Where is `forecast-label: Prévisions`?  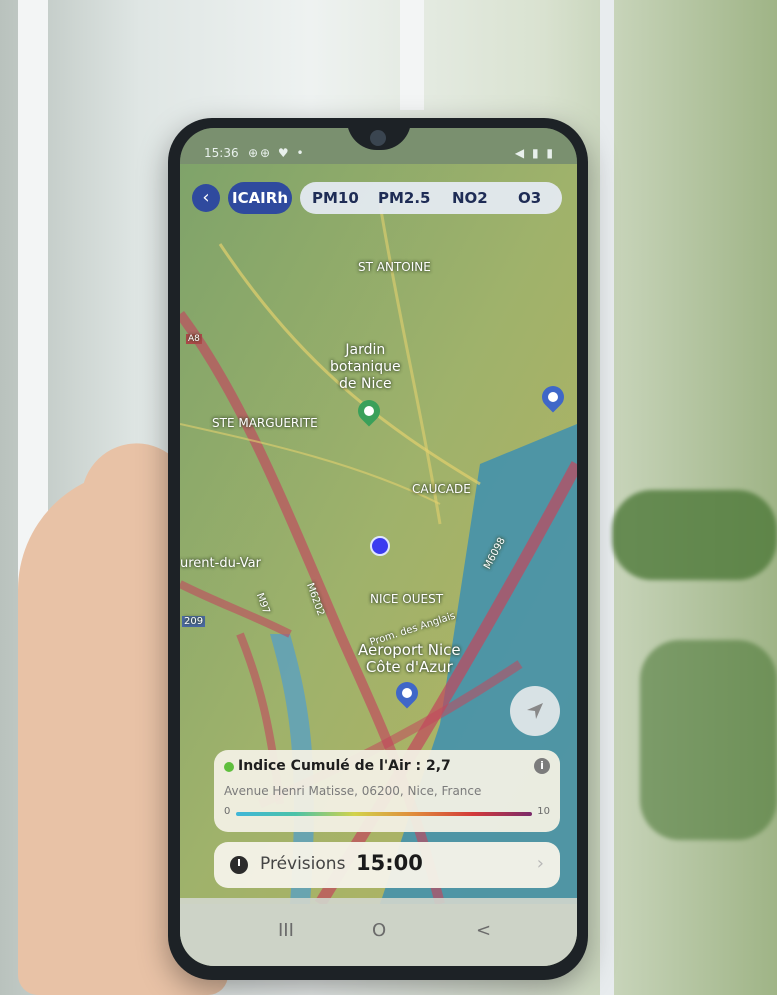
forecast-label: Prévisions is located at coordinates (303, 864).